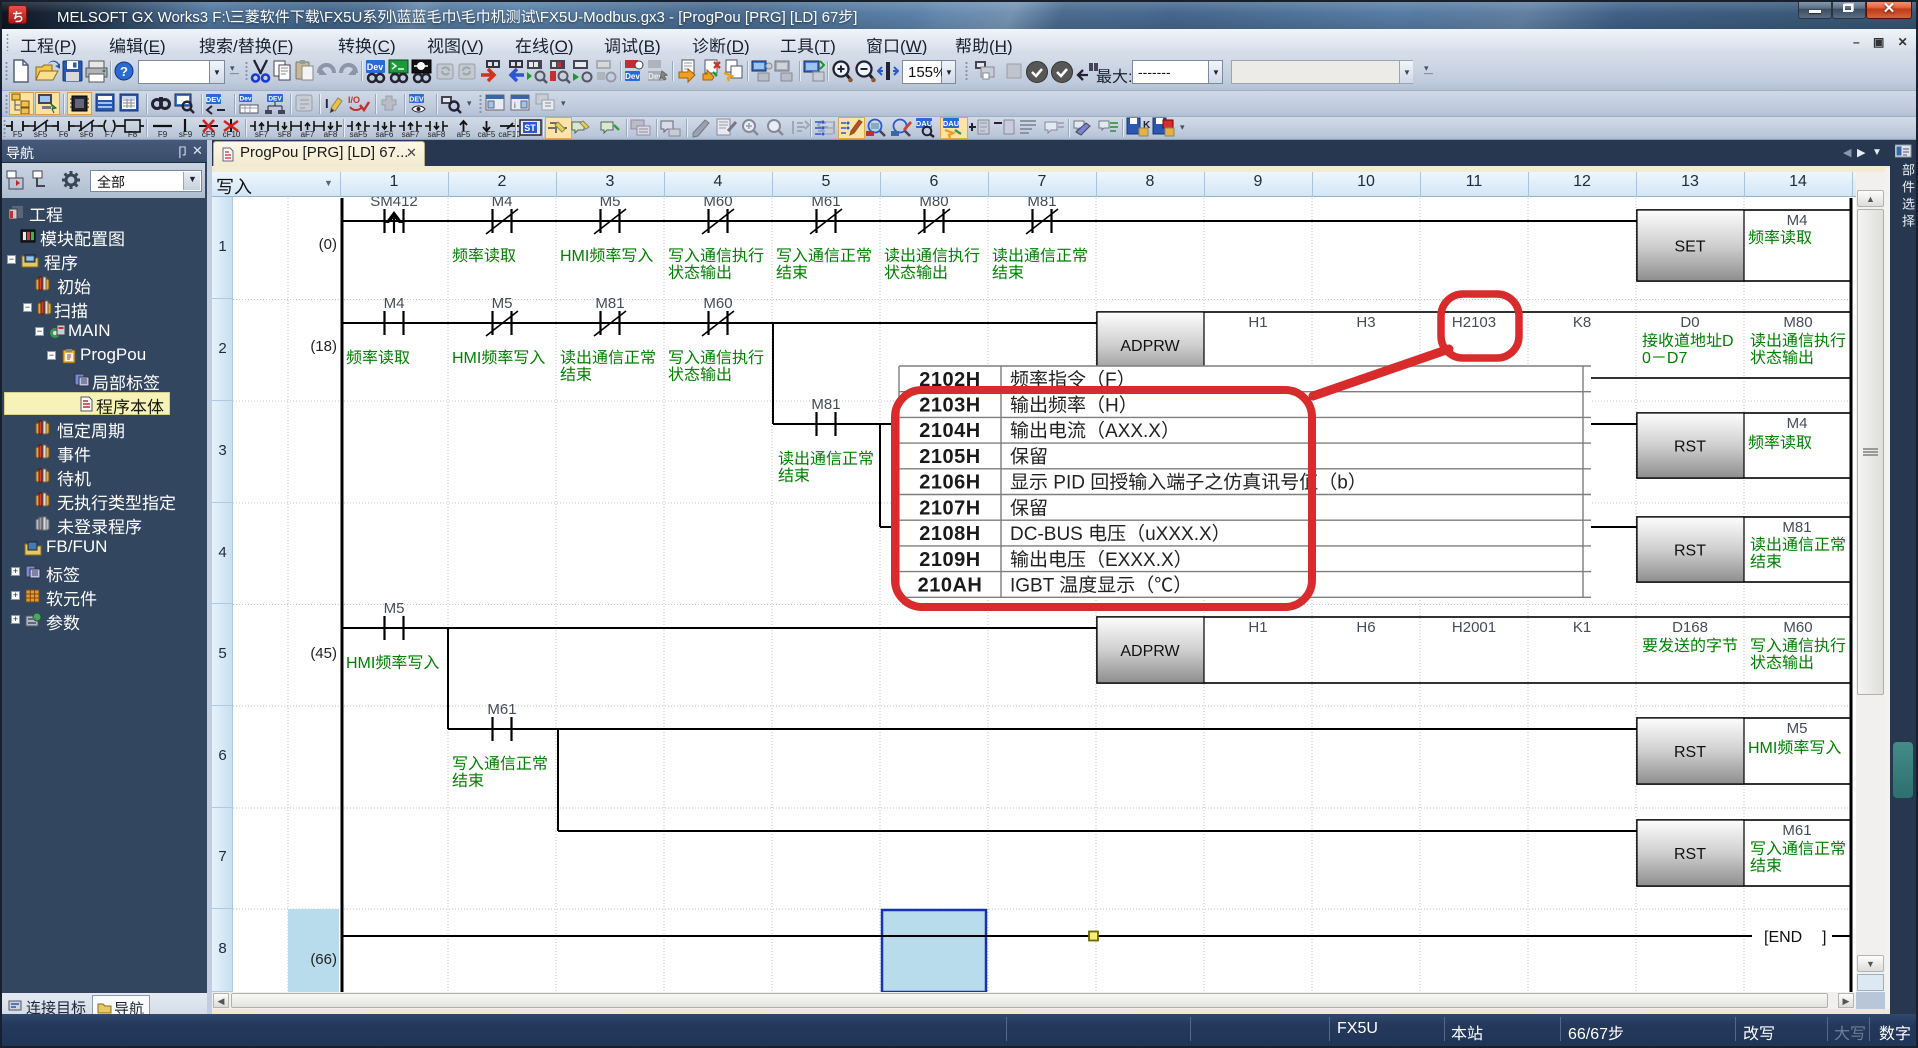  Describe the element at coordinates (949, 406) in the screenshot. I see `svg-text: 2103H` at that location.